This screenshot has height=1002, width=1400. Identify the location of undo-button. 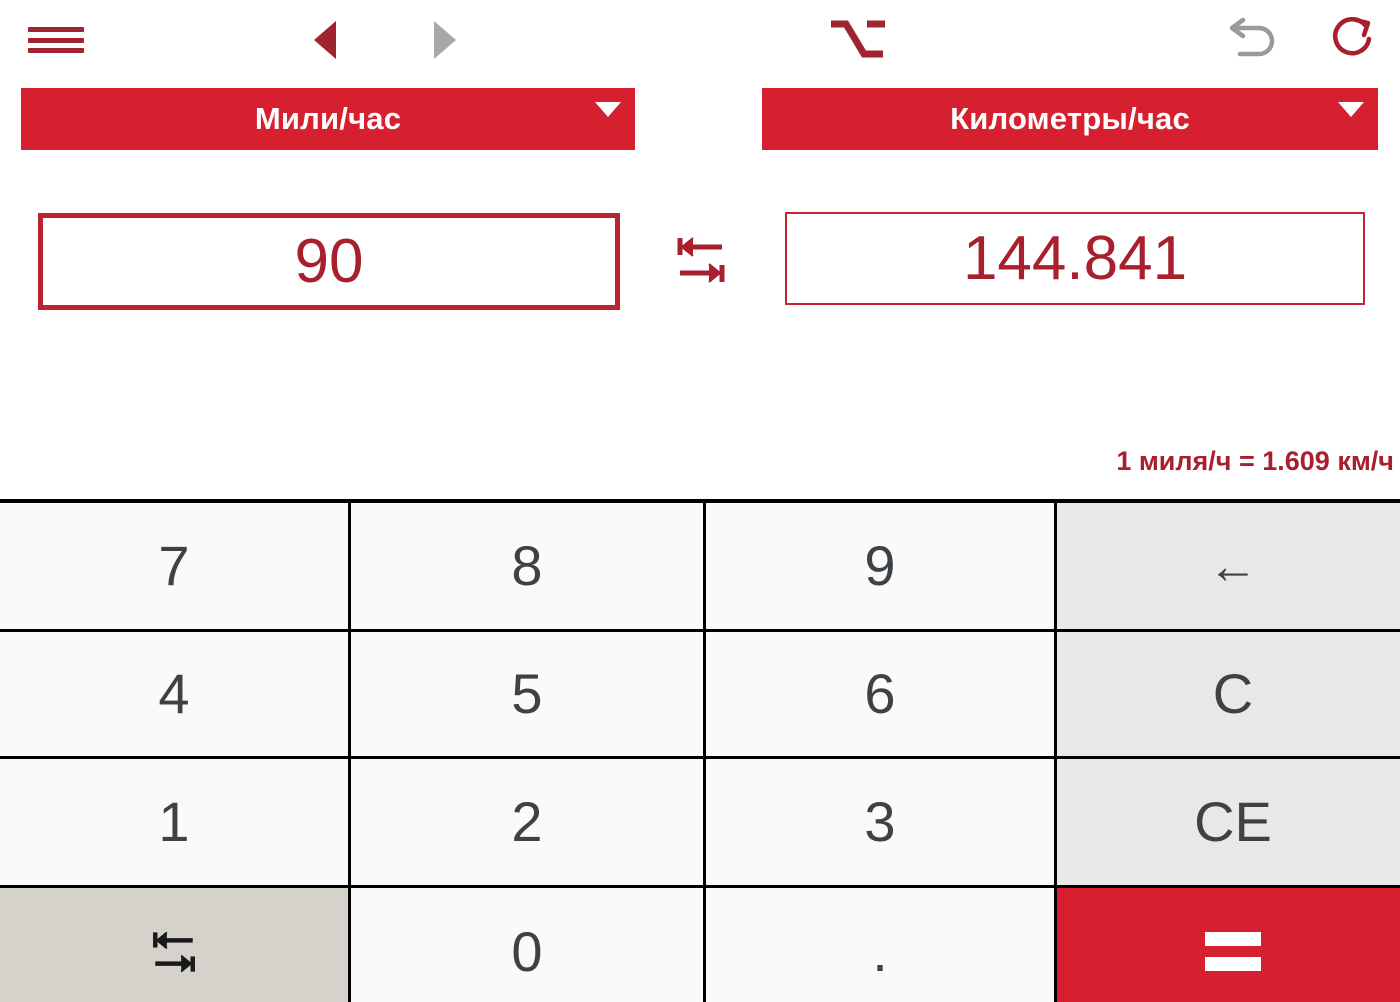
(1254, 39).